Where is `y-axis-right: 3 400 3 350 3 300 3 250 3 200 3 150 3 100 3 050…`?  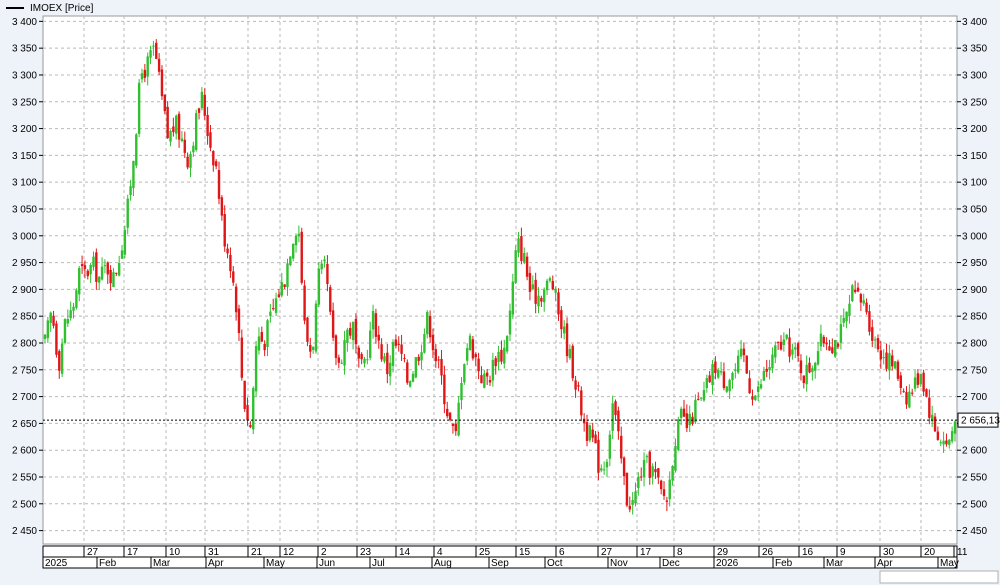 y-axis-right: 3 400 3 350 3 300 3 250 3 200 3 150 3 100 3 050… is located at coordinates (972, 277).